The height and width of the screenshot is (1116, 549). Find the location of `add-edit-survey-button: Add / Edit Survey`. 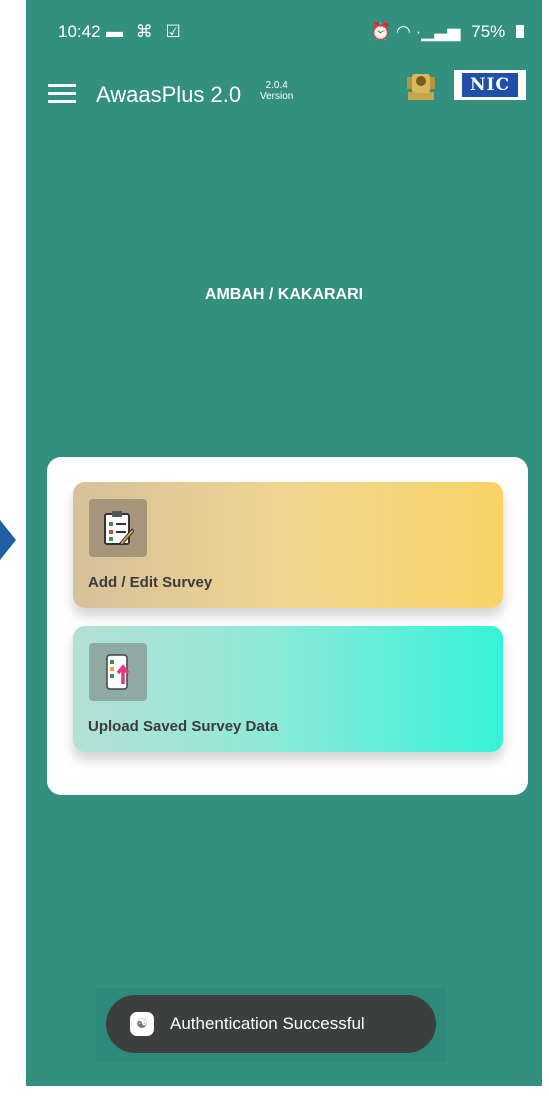

add-edit-survey-button: Add / Edit Survey is located at coordinates (288, 545).